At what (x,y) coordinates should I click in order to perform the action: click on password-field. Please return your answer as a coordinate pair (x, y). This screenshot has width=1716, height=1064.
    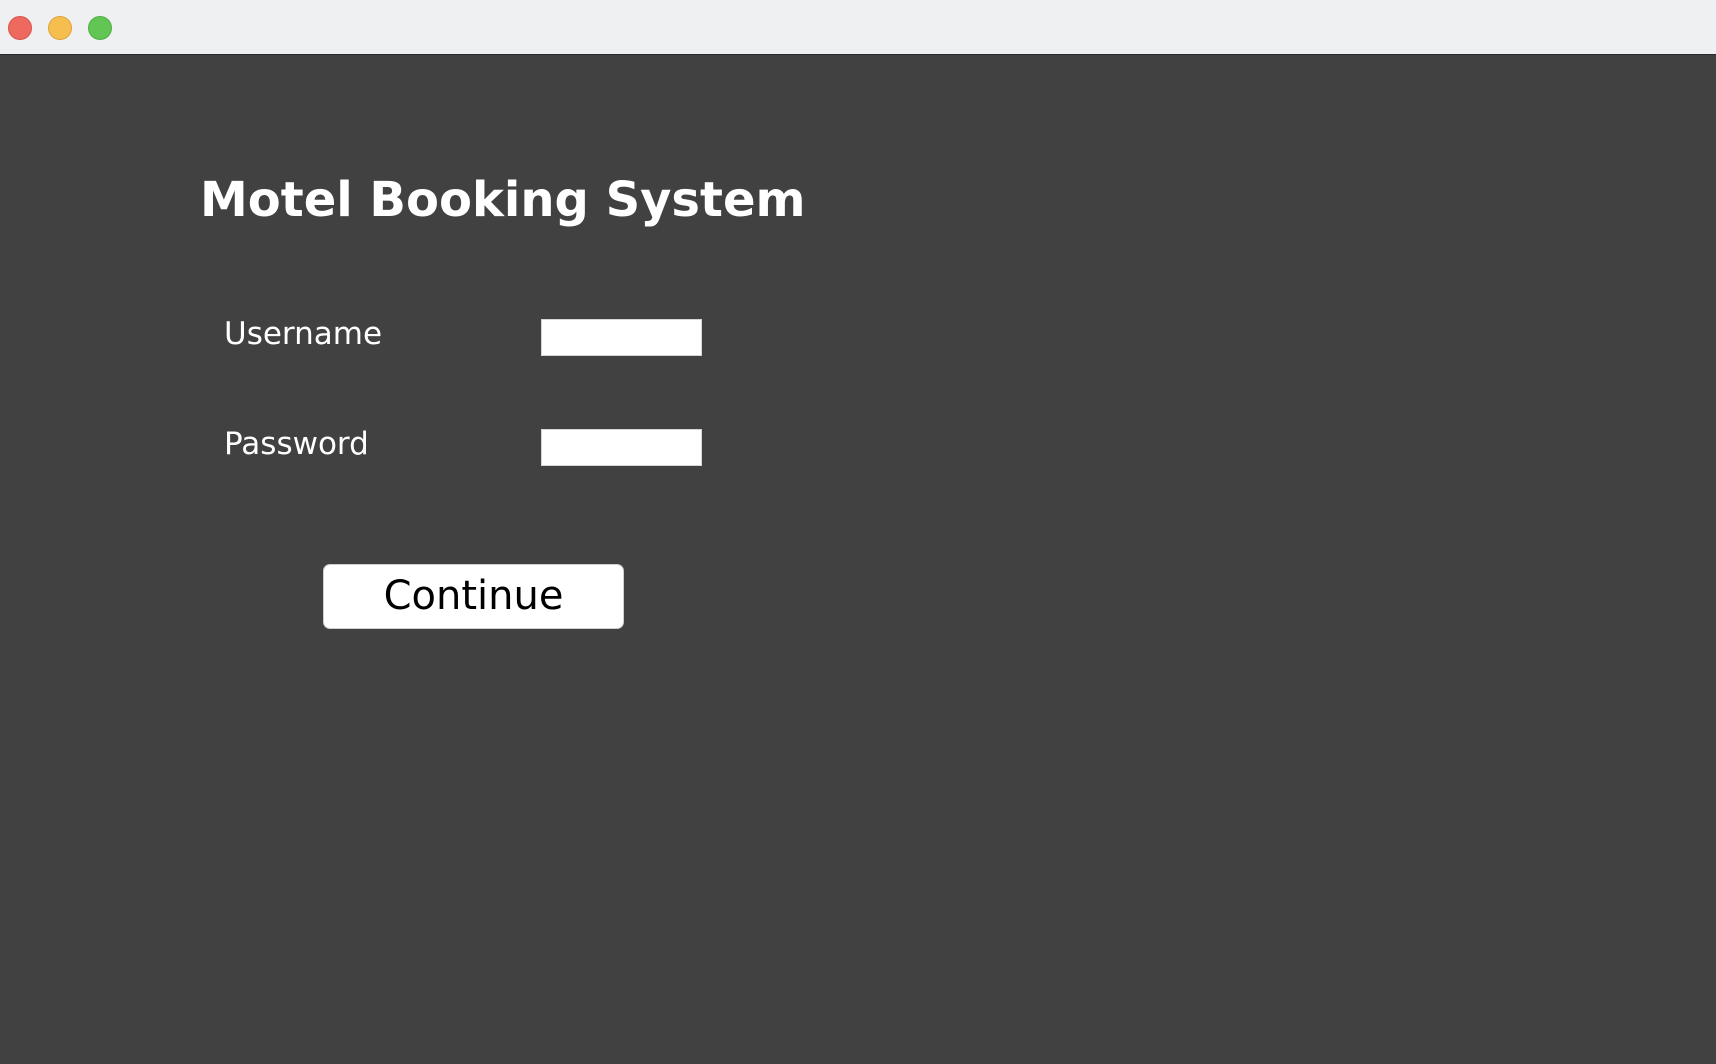
    Looking at the image, I should click on (621, 447).